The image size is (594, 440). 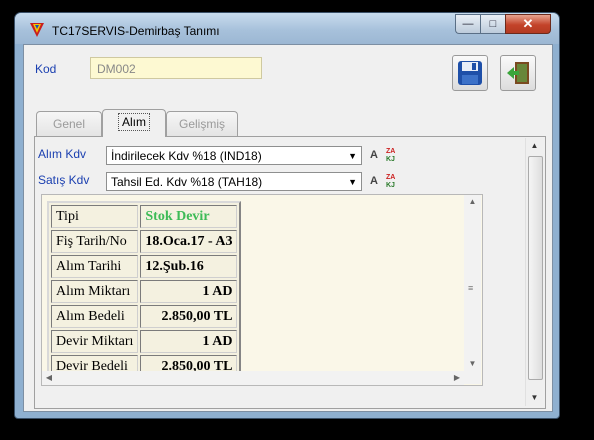 What do you see at coordinates (95, 216) in the screenshot?
I see `info-label: Tipi` at bounding box center [95, 216].